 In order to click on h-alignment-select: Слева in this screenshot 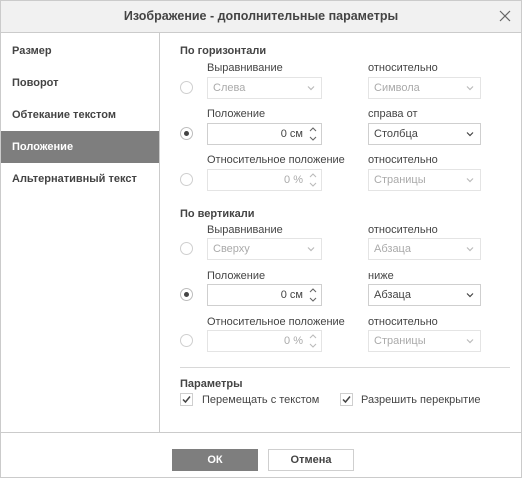, I will do `click(264, 88)`.